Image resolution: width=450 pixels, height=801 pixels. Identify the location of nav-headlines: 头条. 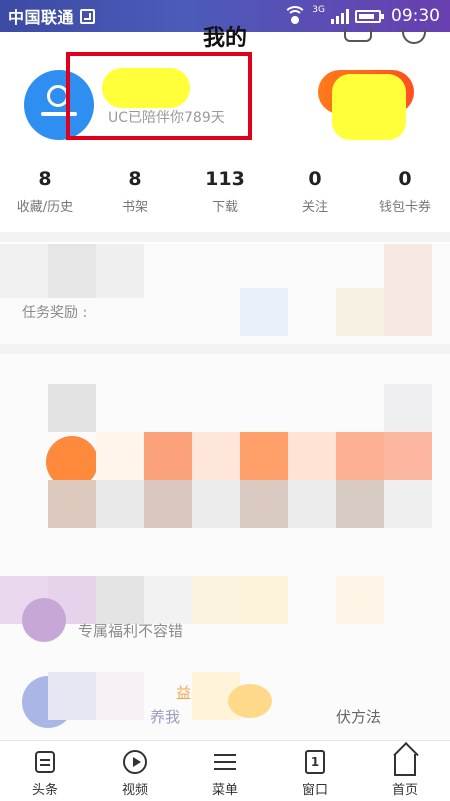
(45, 771).